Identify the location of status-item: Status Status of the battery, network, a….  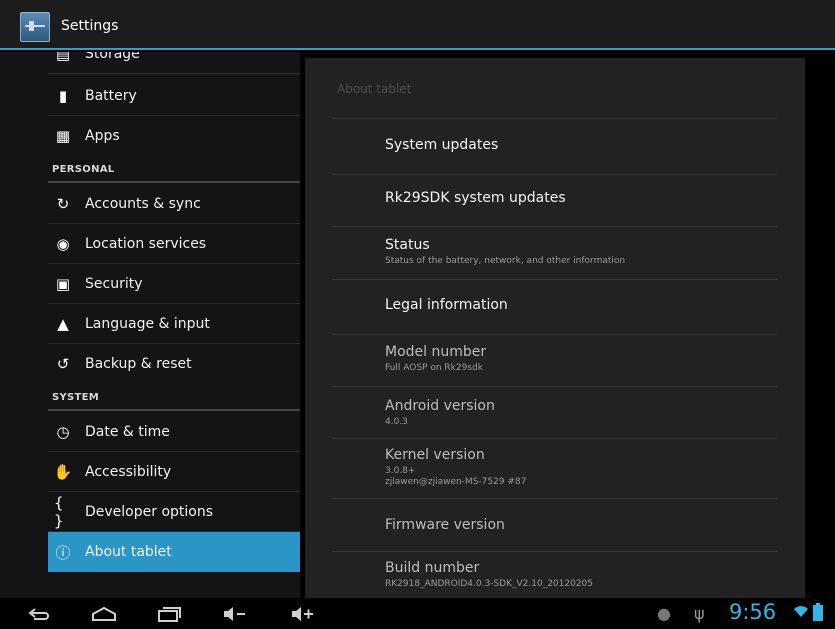
(585, 251).